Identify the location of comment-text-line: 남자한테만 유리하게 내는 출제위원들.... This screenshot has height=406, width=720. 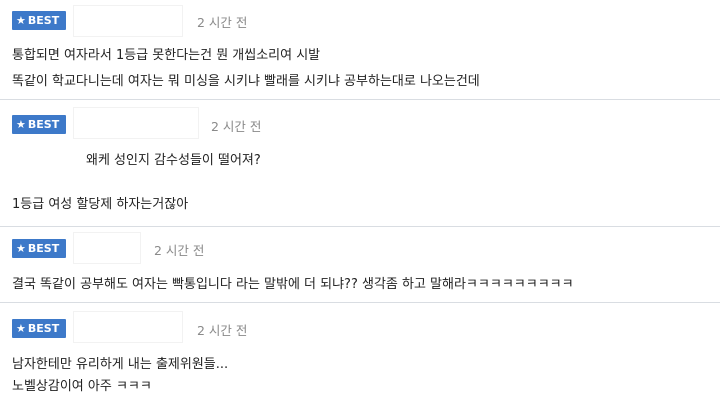
(120, 364).